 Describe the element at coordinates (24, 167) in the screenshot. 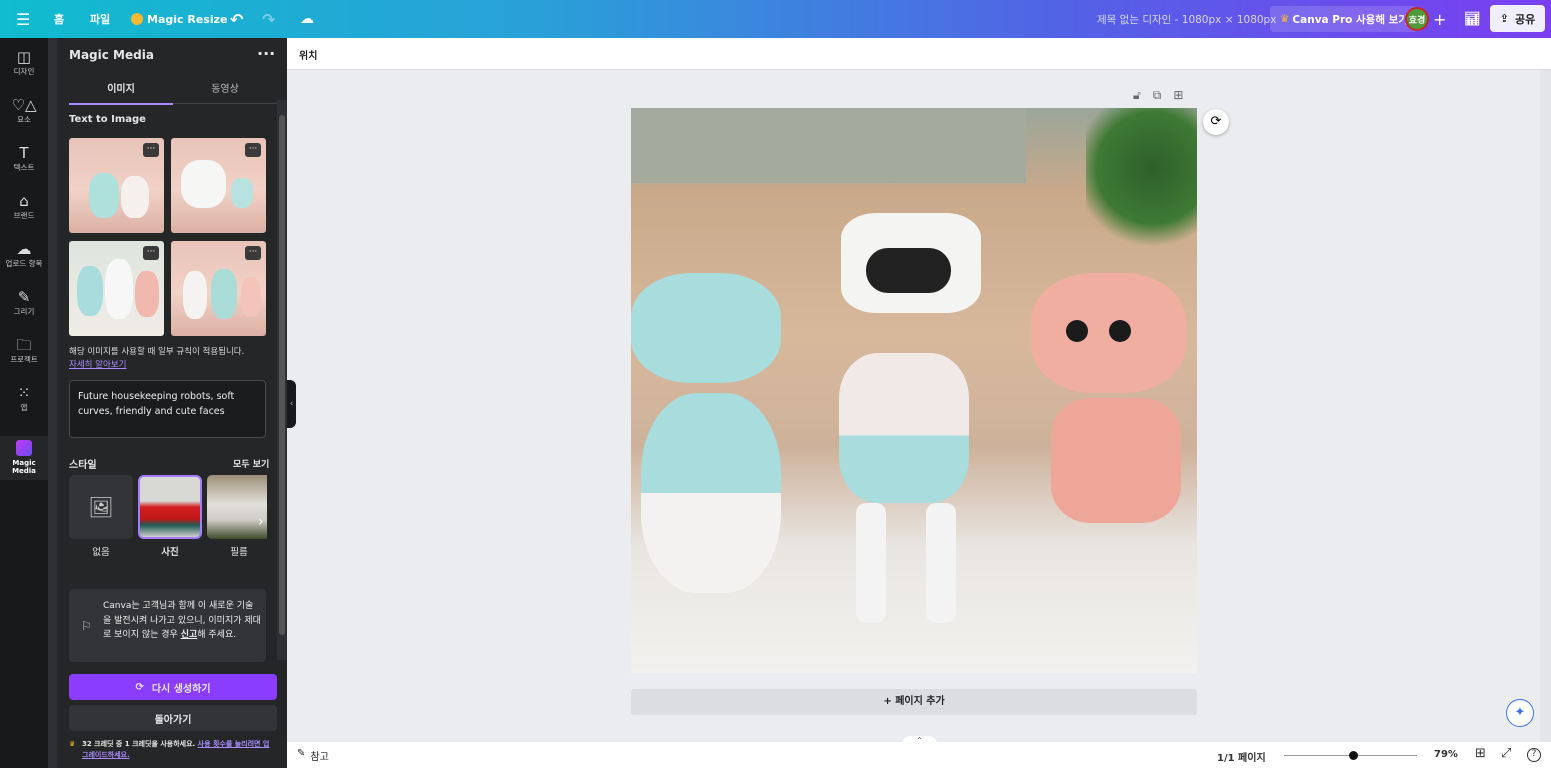

I see `rail-label: 텍스트` at that location.